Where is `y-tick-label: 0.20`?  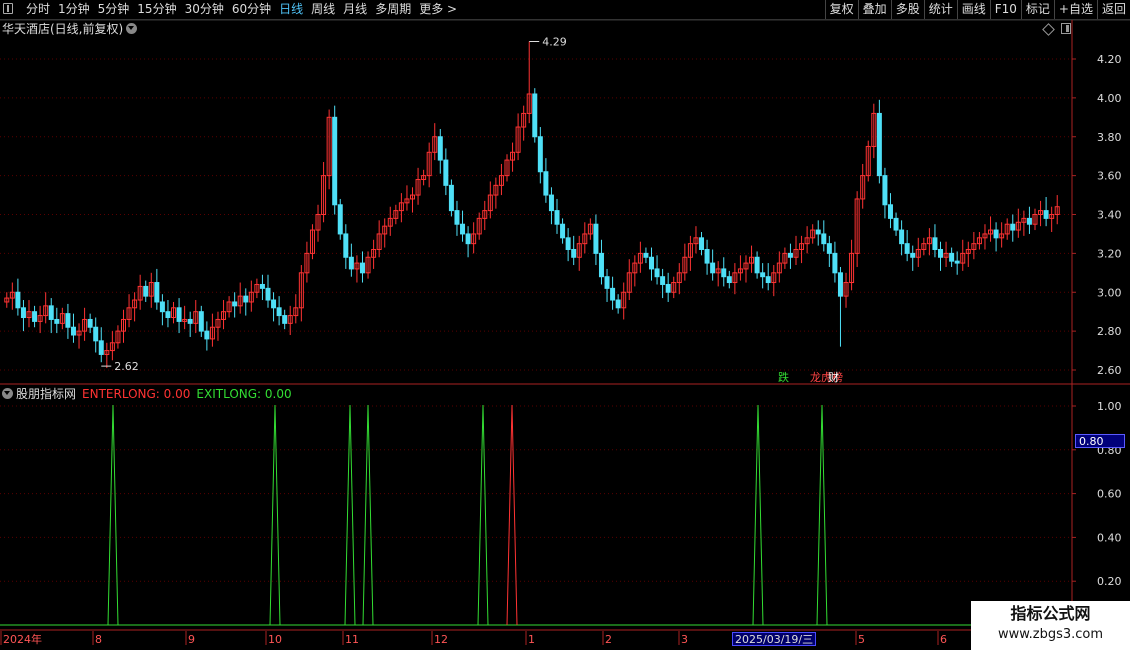
y-tick-label: 0.20 is located at coordinates (1109, 581).